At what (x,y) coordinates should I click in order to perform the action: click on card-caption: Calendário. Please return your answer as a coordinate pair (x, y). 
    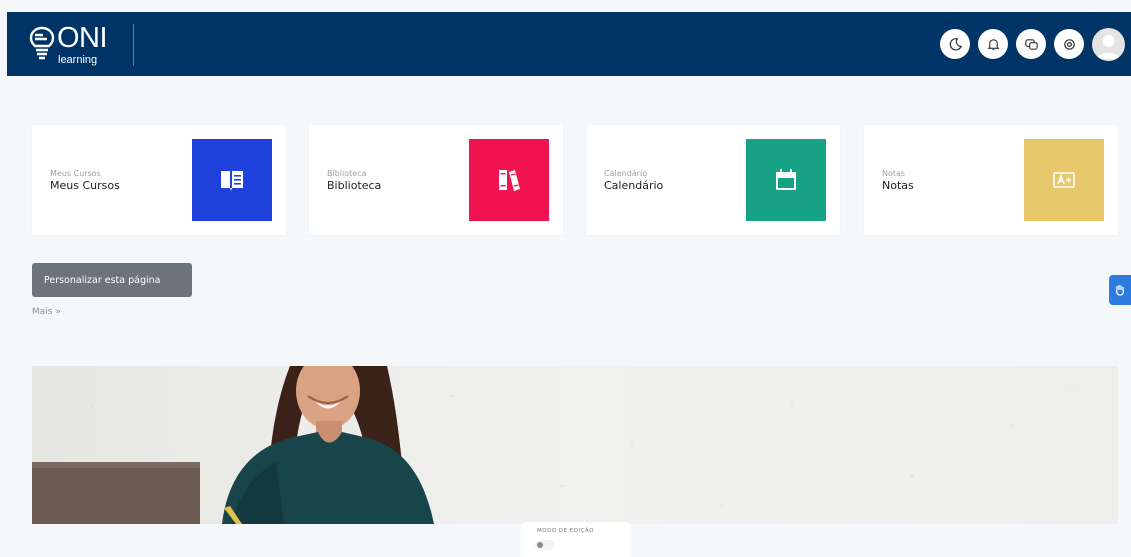
    Looking at the image, I should click on (626, 173).